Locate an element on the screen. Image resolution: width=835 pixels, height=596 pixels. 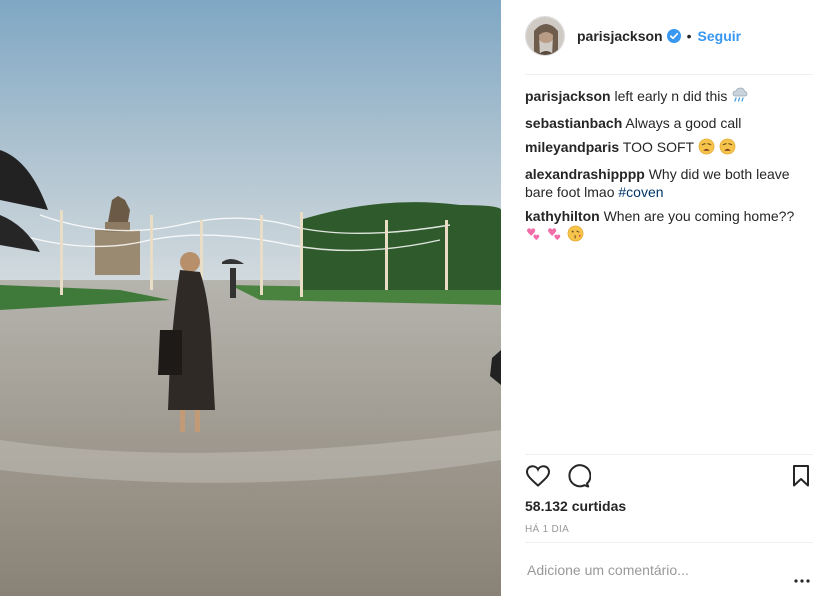
comment-bubble-icon is located at coordinates (578, 478).